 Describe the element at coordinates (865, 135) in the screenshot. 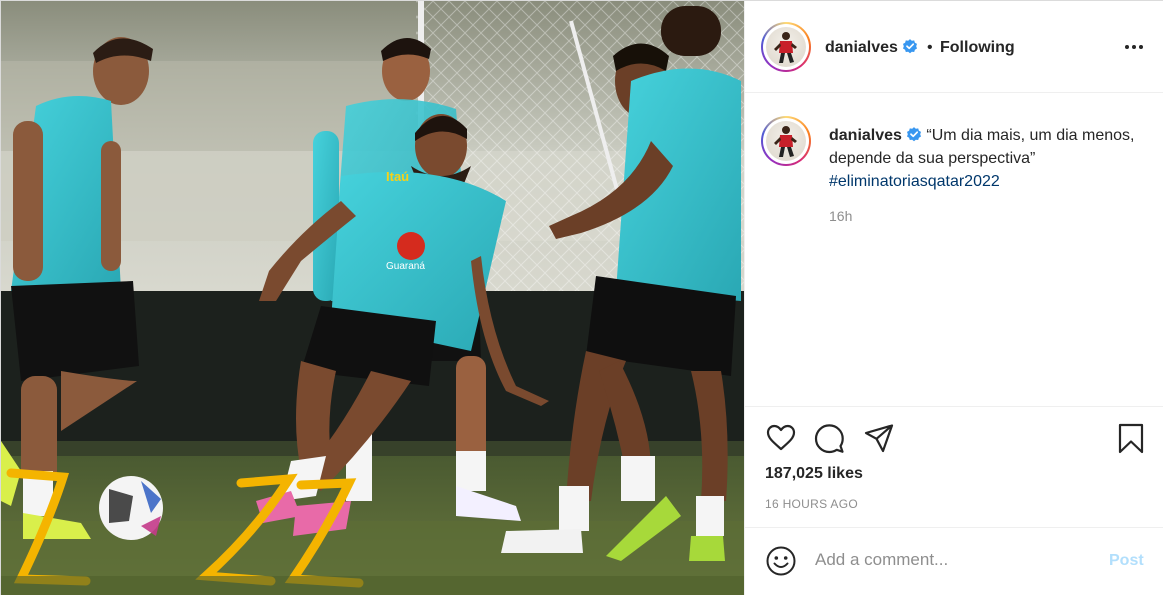

I see `caption-username: danialves` at that location.